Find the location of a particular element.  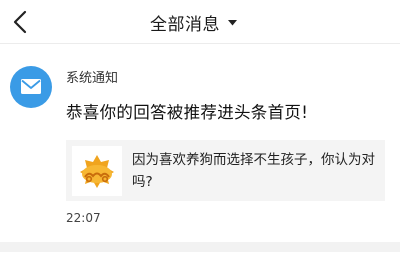

back-button is located at coordinates (21, 22).